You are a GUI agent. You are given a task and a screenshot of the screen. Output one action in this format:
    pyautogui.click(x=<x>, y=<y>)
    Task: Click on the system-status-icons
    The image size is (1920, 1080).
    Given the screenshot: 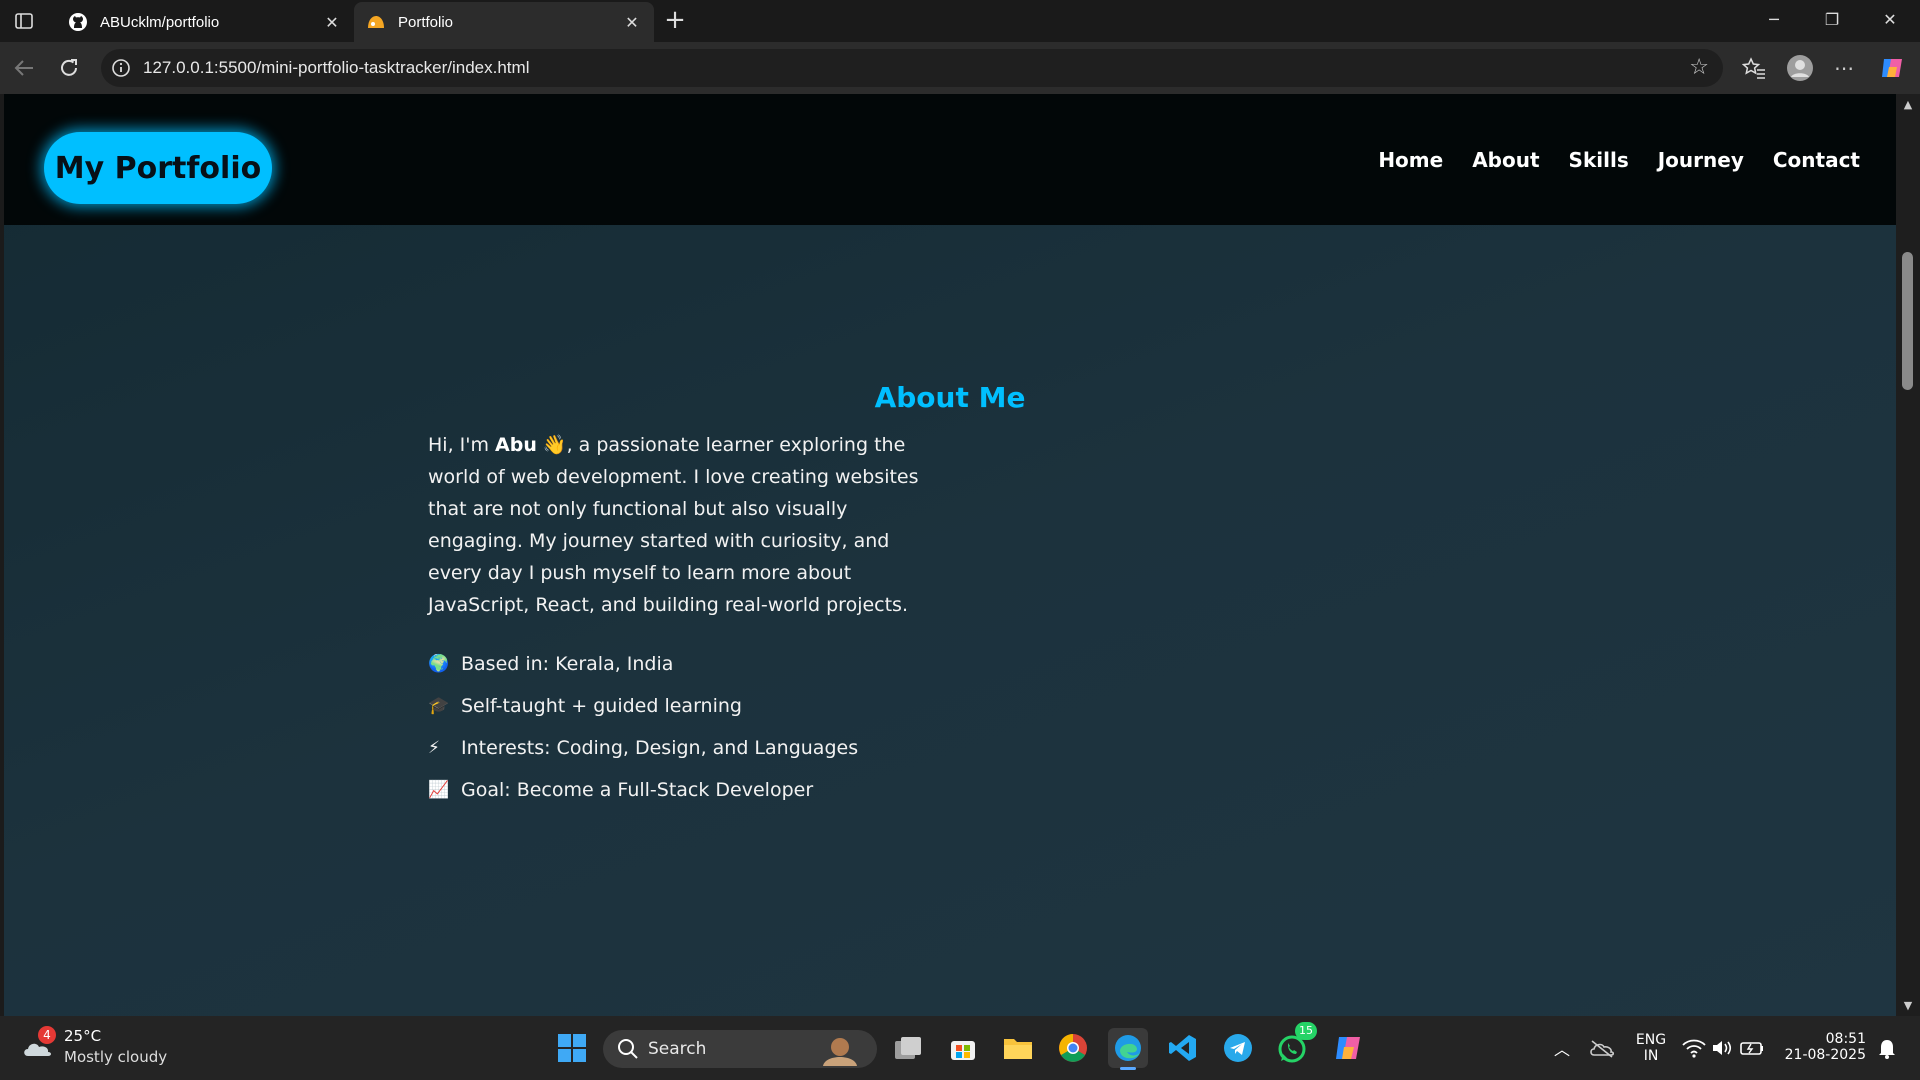 What is the action you would take?
    pyautogui.click(x=1723, y=1048)
    